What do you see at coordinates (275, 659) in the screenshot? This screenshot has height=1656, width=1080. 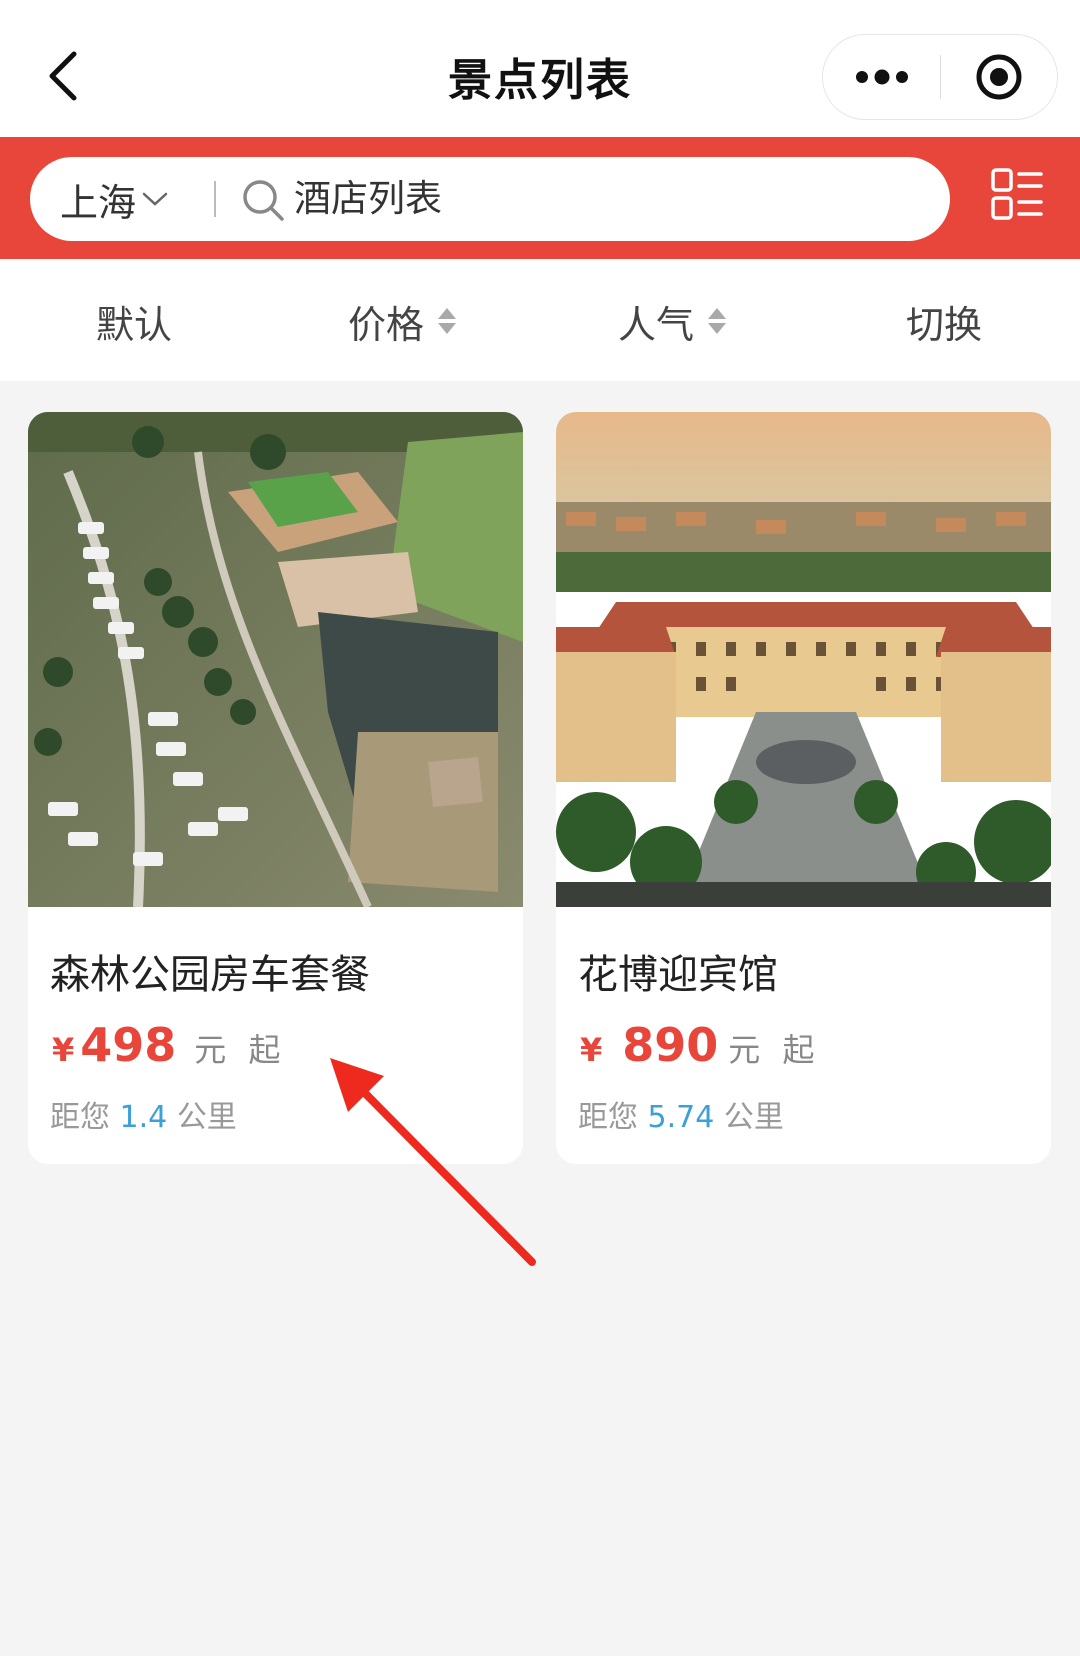 I see `spot-photo-rv-park` at bounding box center [275, 659].